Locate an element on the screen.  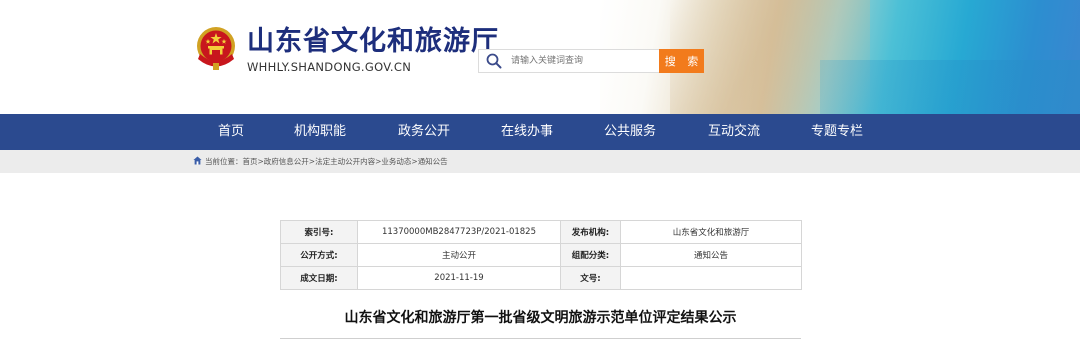
table-row: 公开方式: 主动公开 组配分类: 通知公告 is located at coordinates (541, 255).